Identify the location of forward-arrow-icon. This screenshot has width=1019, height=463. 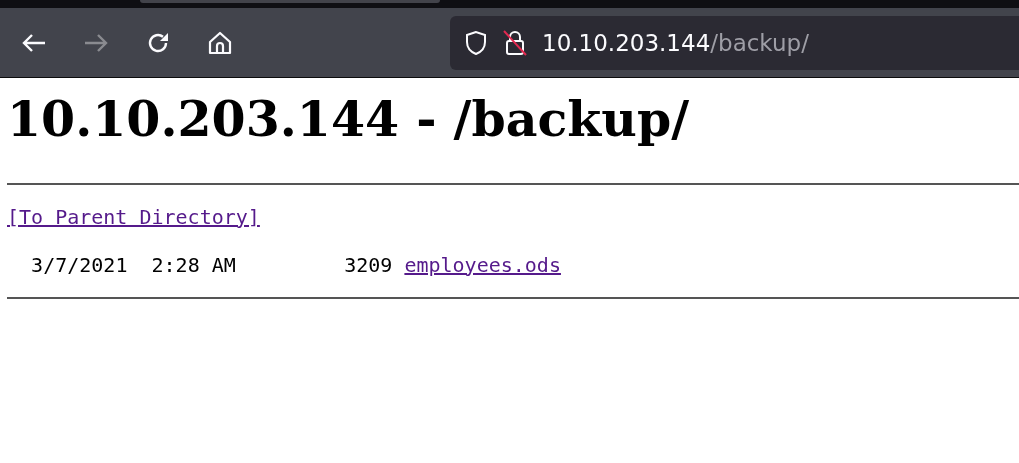
(96, 42).